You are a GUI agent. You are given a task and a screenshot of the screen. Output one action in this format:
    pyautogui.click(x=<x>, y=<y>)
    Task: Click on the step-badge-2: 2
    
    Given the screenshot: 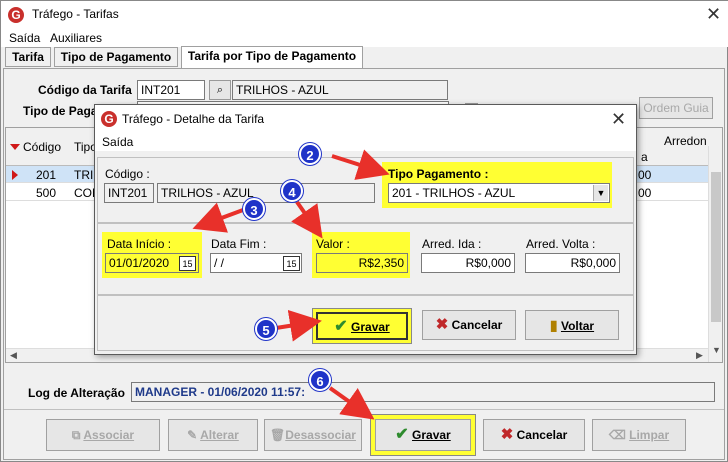 What is the action you would take?
    pyautogui.click(x=310, y=154)
    